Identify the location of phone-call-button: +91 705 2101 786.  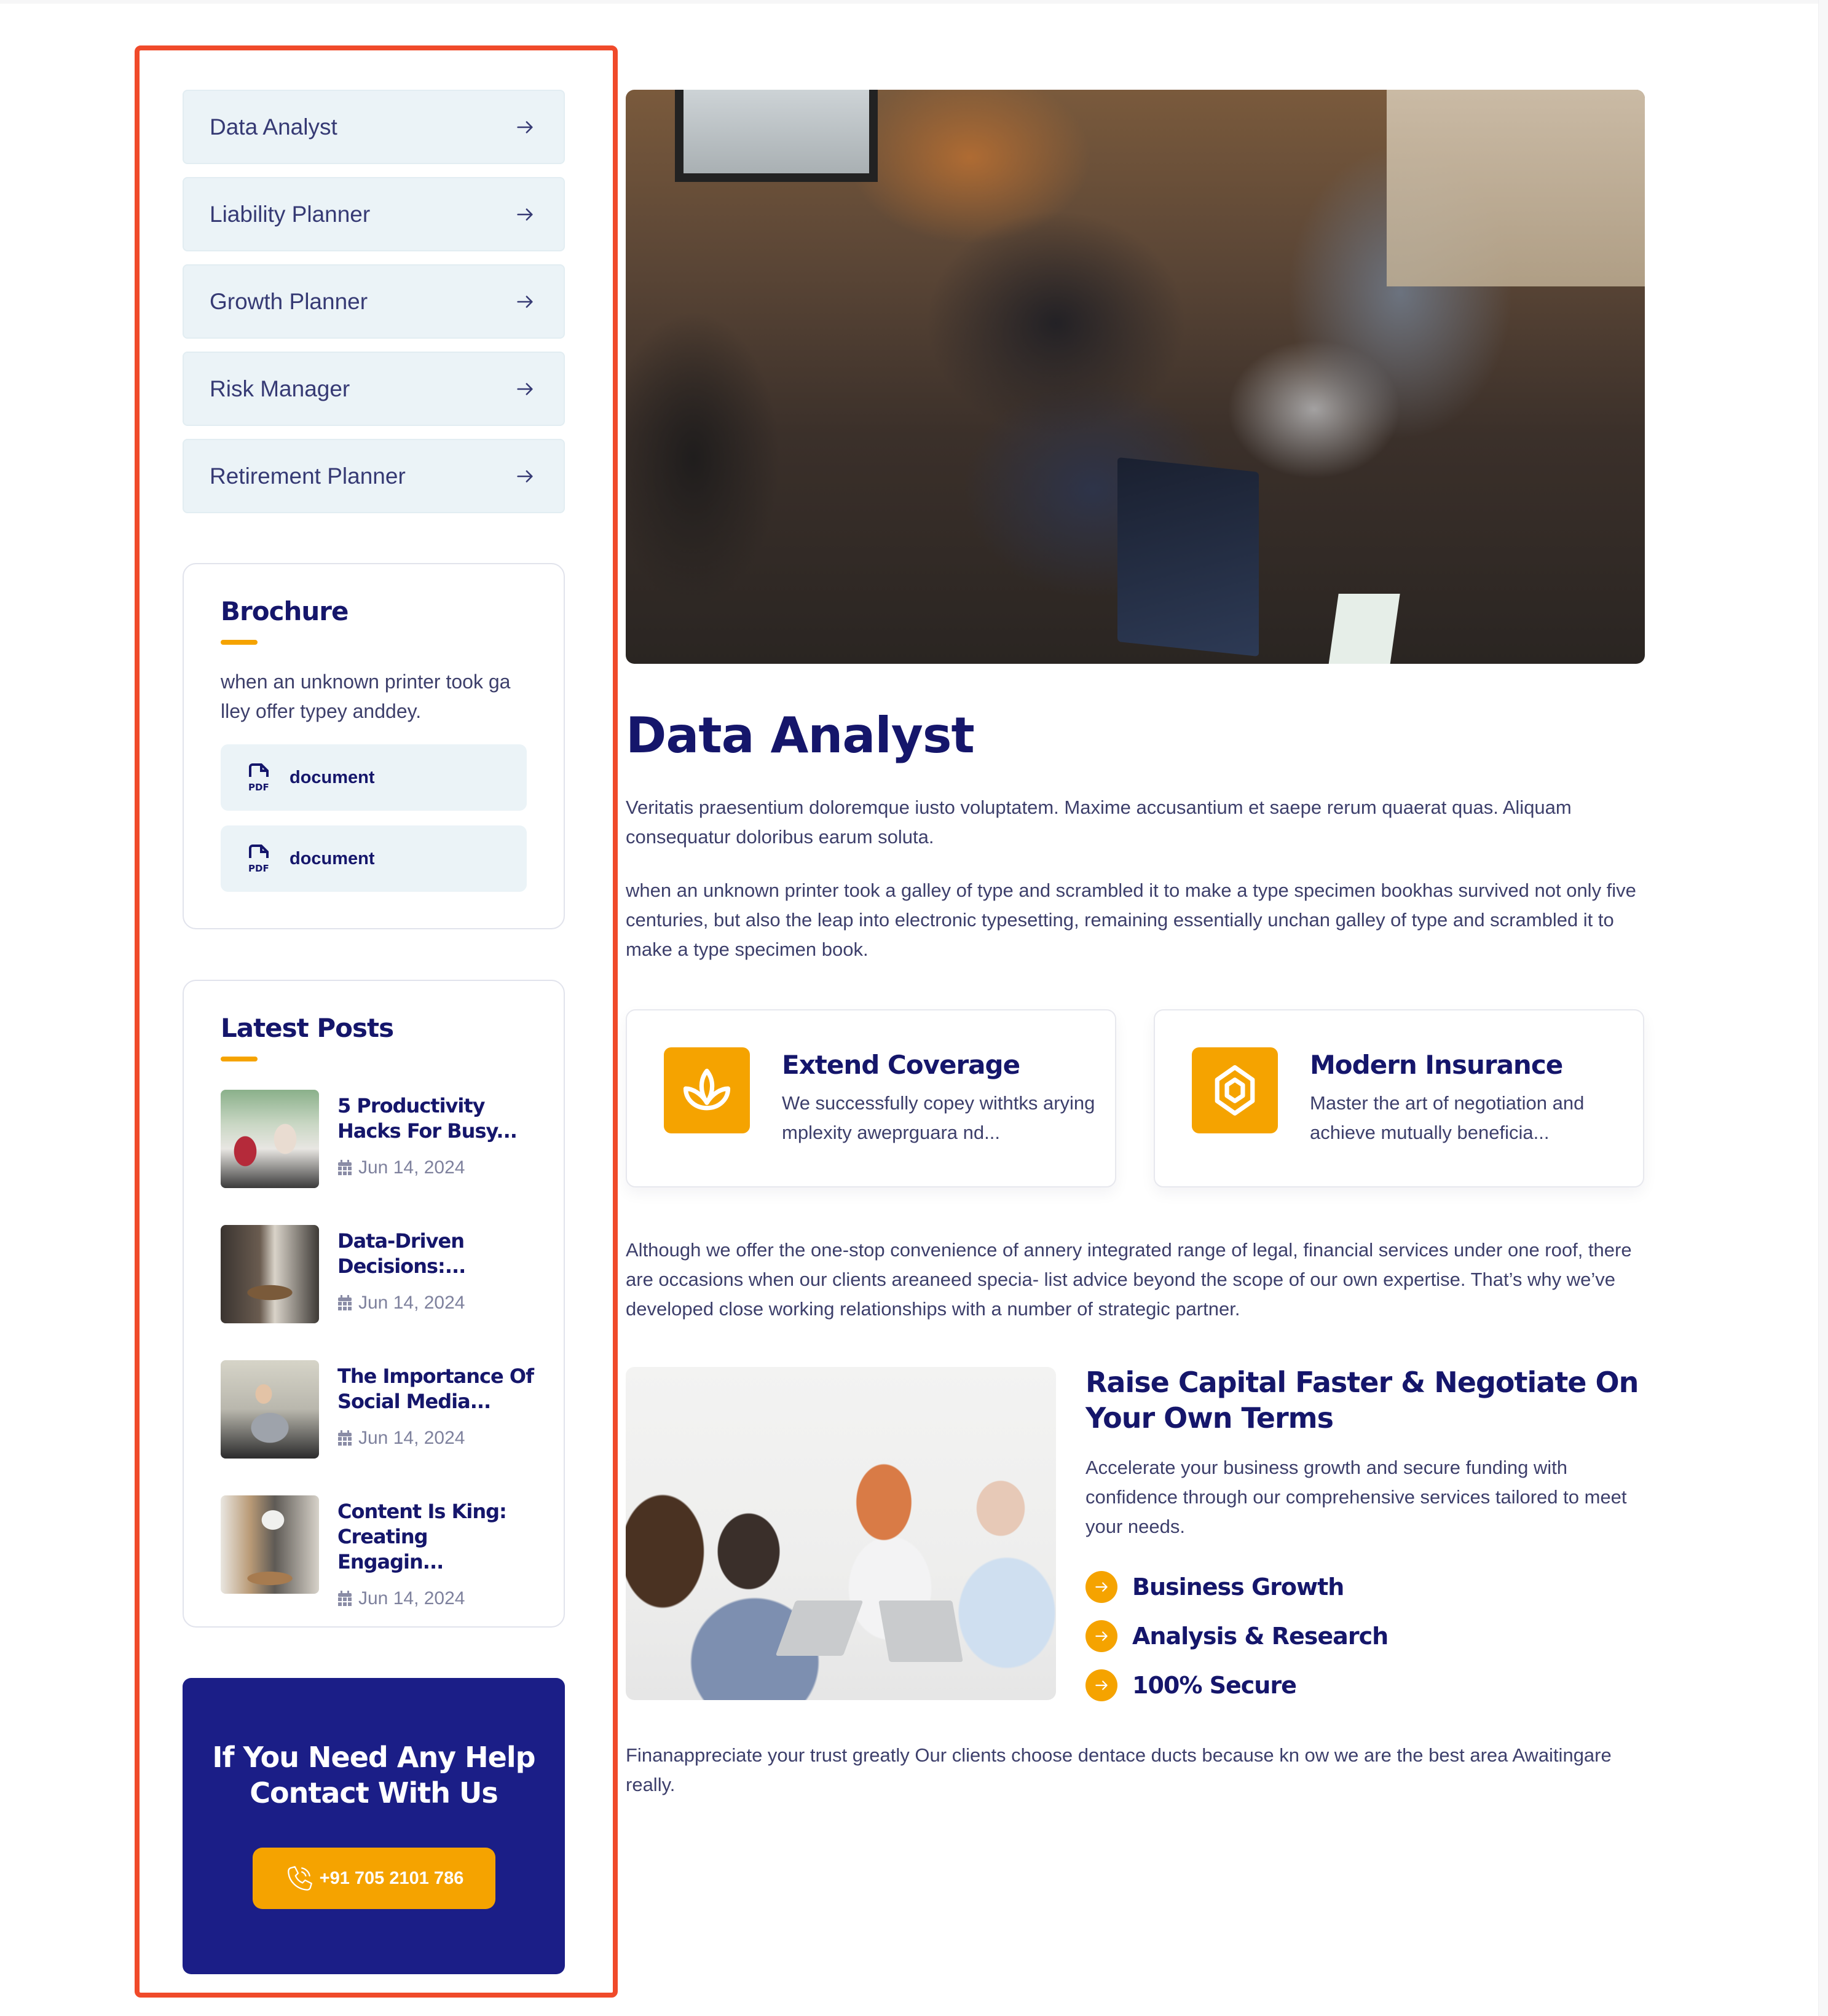
(373, 1878).